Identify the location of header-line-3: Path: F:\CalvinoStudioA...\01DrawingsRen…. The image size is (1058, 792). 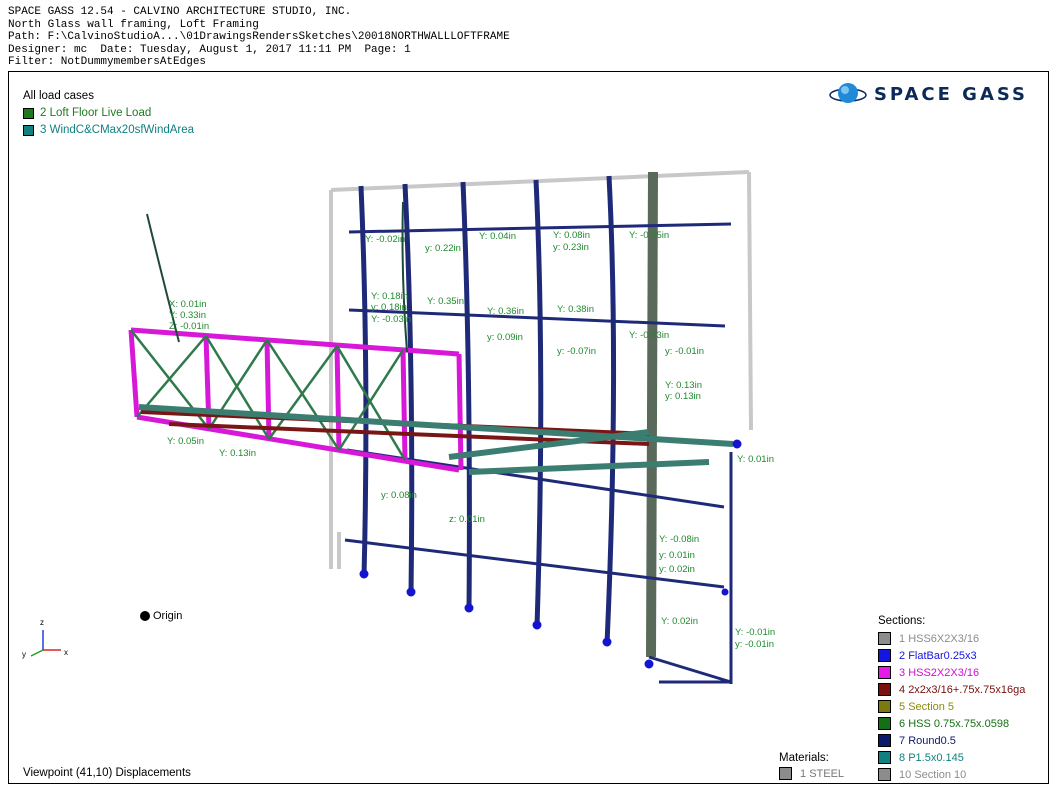
(259, 37).